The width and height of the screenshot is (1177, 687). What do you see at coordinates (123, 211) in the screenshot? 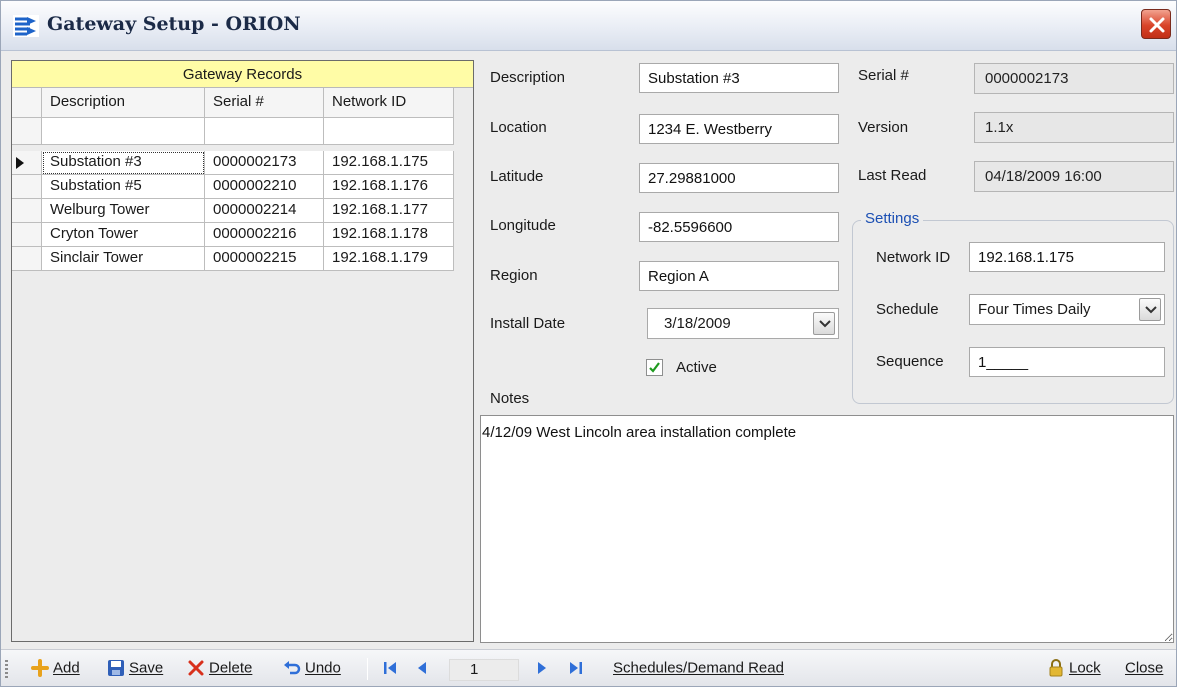
I see `cell-description: Welburg Tower` at bounding box center [123, 211].